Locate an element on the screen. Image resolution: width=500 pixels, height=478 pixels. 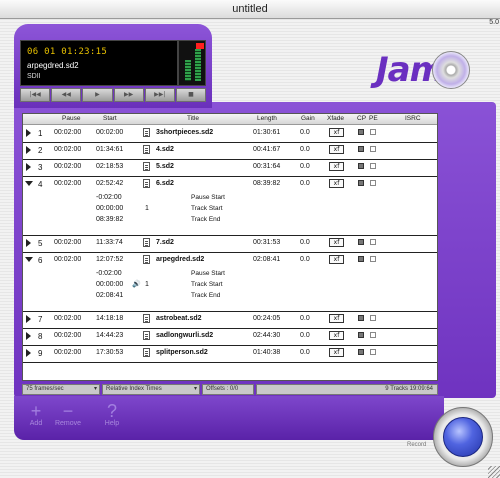
transport-button: ▶▶ is located at coordinates (128, 95).